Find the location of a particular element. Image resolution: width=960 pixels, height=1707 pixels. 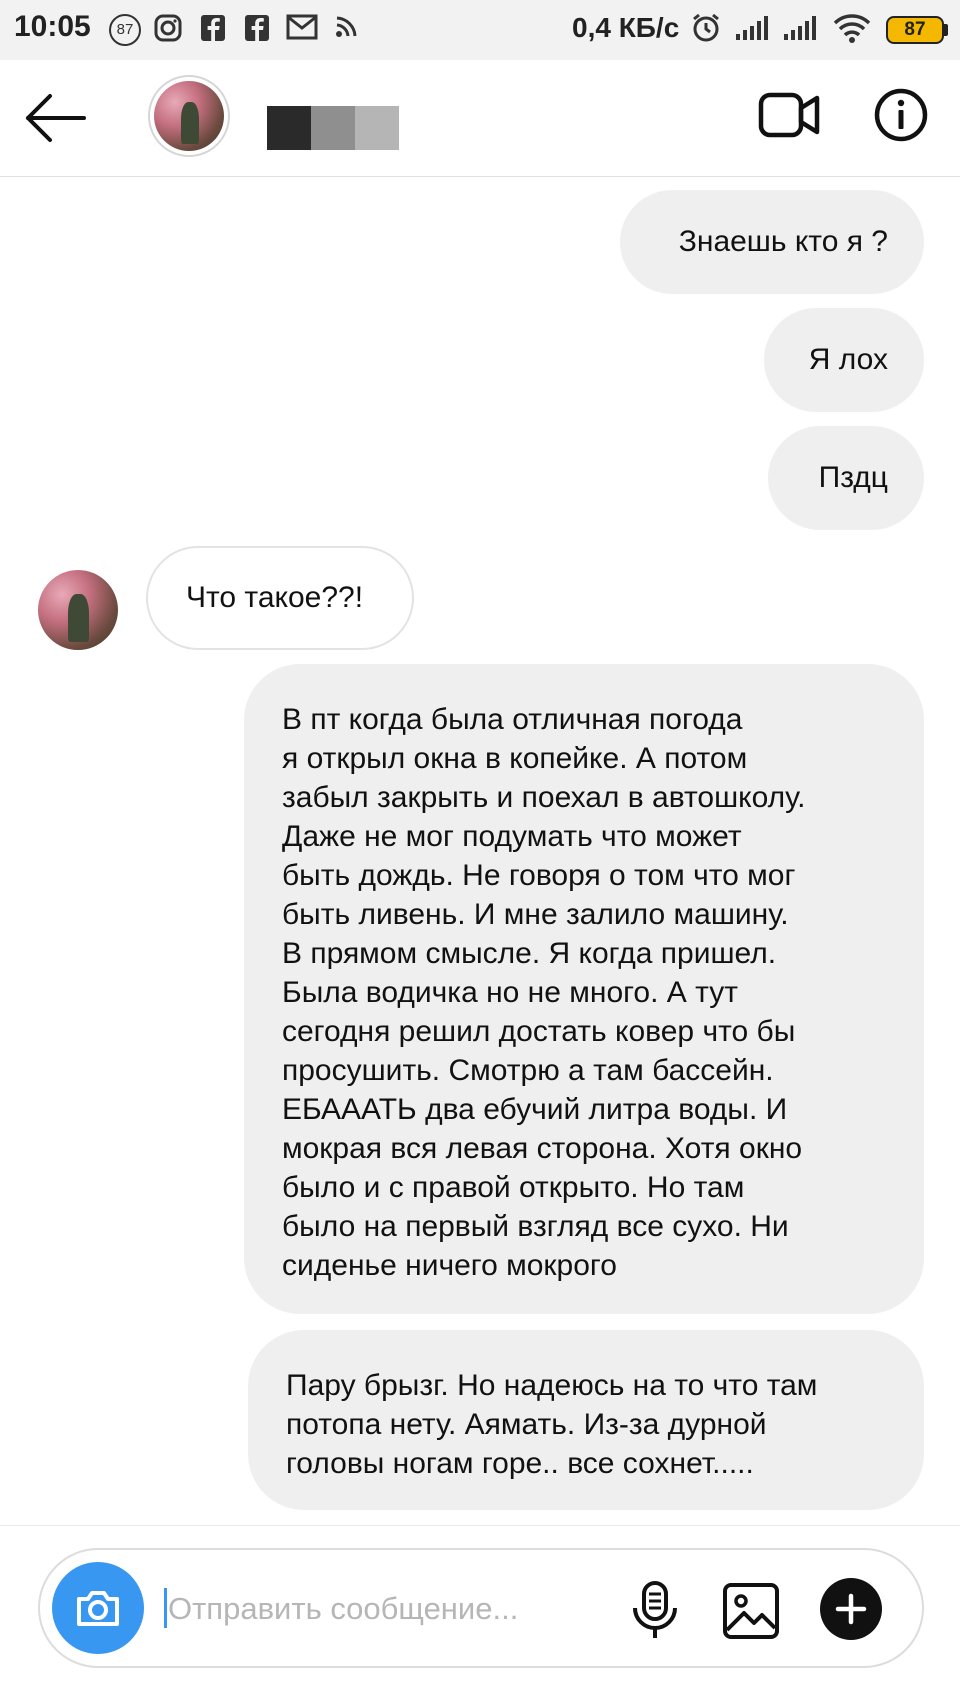

message-line: быть дождь. Не говоря о том что мог is located at coordinates (539, 875).